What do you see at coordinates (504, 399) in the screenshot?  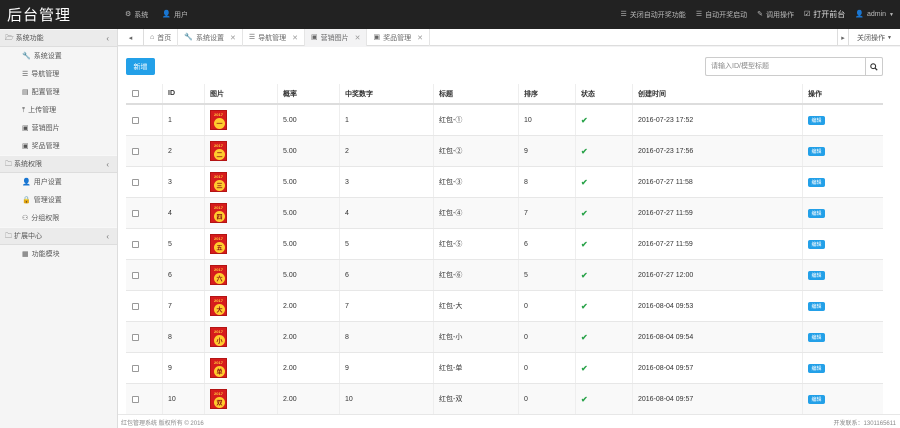 I see `table-row: 10 2017 双 2.00 10 红包-双 0 ✔ 2016-08-04 09:57 编辑` at bounding box center [504, 399].